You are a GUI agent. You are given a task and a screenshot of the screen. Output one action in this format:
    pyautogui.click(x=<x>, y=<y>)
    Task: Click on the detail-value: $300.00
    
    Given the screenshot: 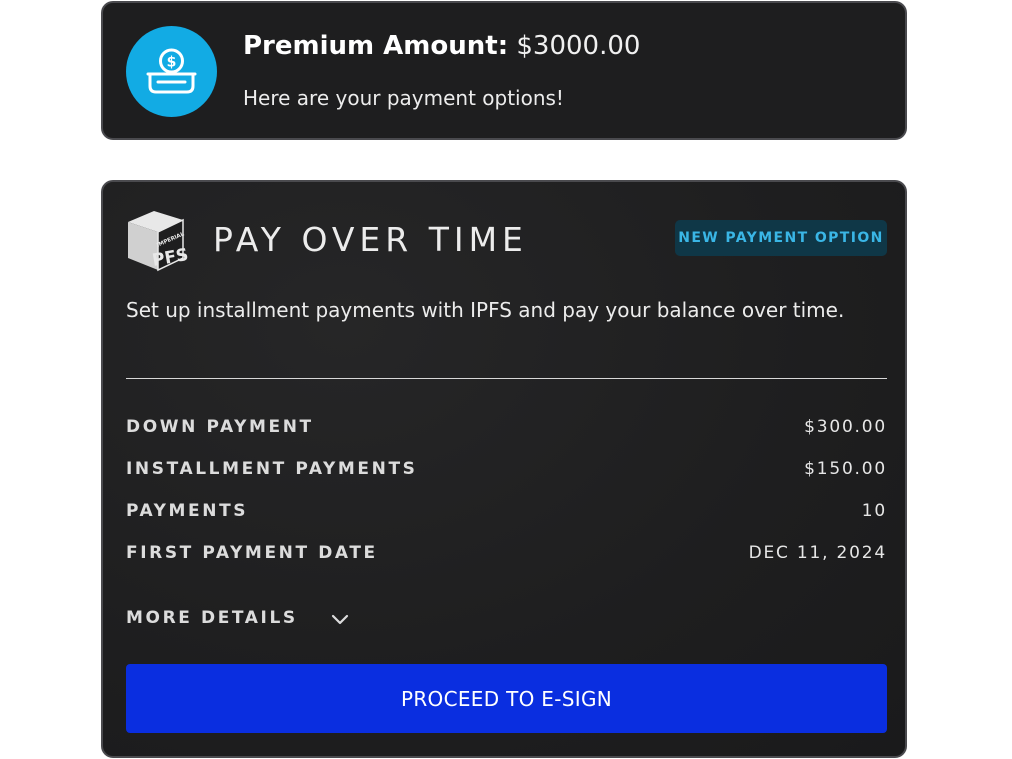 What is the action you would take?
    pyautogui.click(x=845, y=427)
    